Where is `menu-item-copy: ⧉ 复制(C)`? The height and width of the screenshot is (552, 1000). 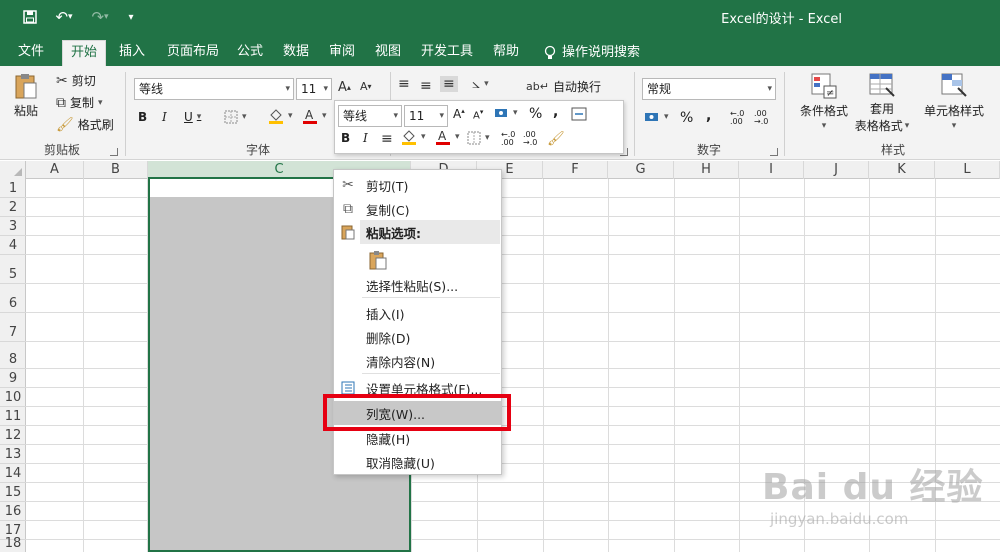
menu-item-copy: ⧉ 复制(C) is located at coordinates (417, 209).